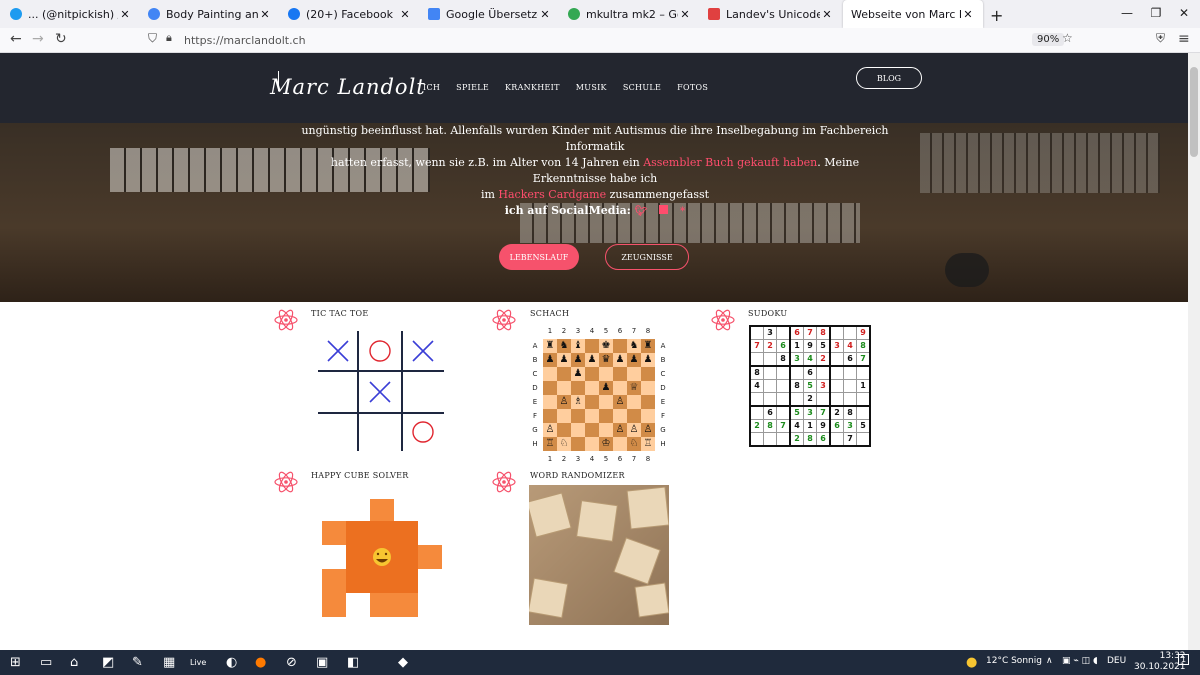  Describe the element at coordinates (15, 662) in the screenshot. I see `windows-start-icon: ⊞` at that location.